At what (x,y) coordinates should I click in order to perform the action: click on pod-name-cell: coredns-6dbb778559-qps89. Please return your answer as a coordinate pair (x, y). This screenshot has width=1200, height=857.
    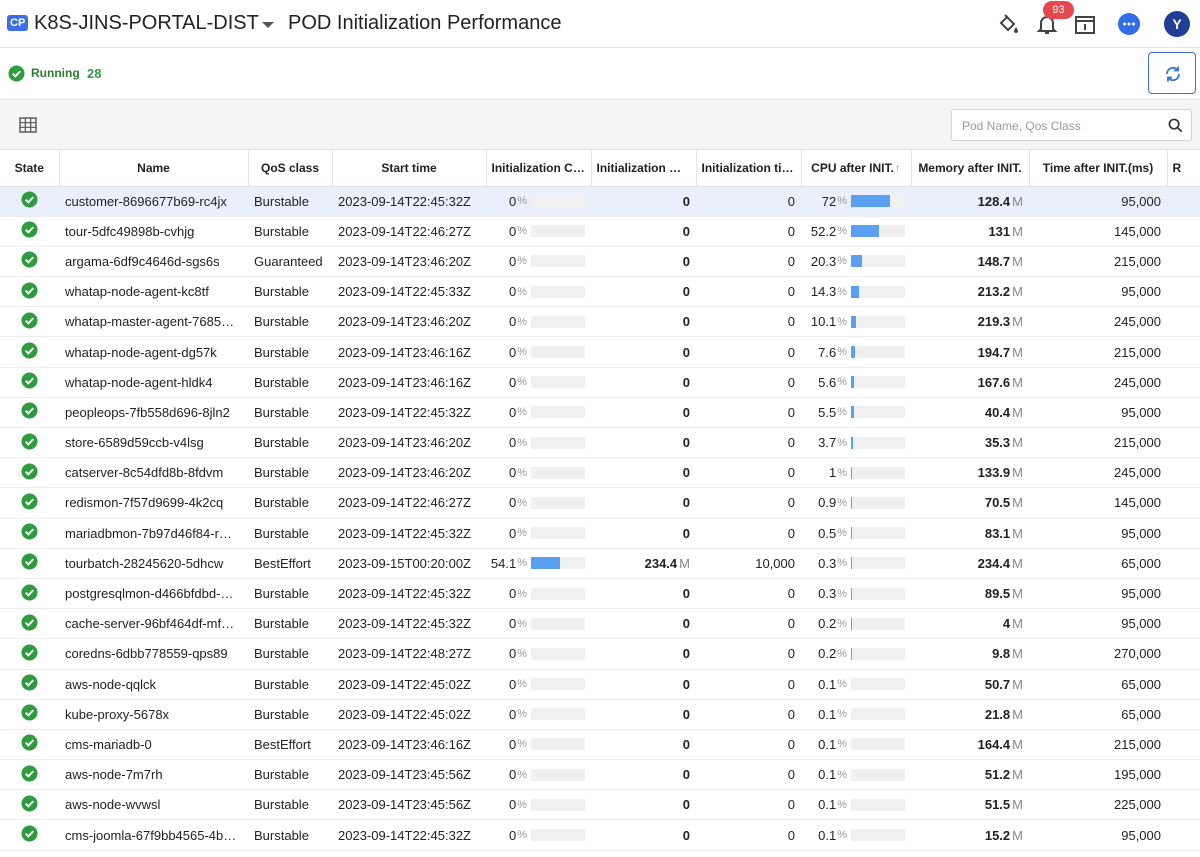
    Looking at the image, I should click on (153, 654).